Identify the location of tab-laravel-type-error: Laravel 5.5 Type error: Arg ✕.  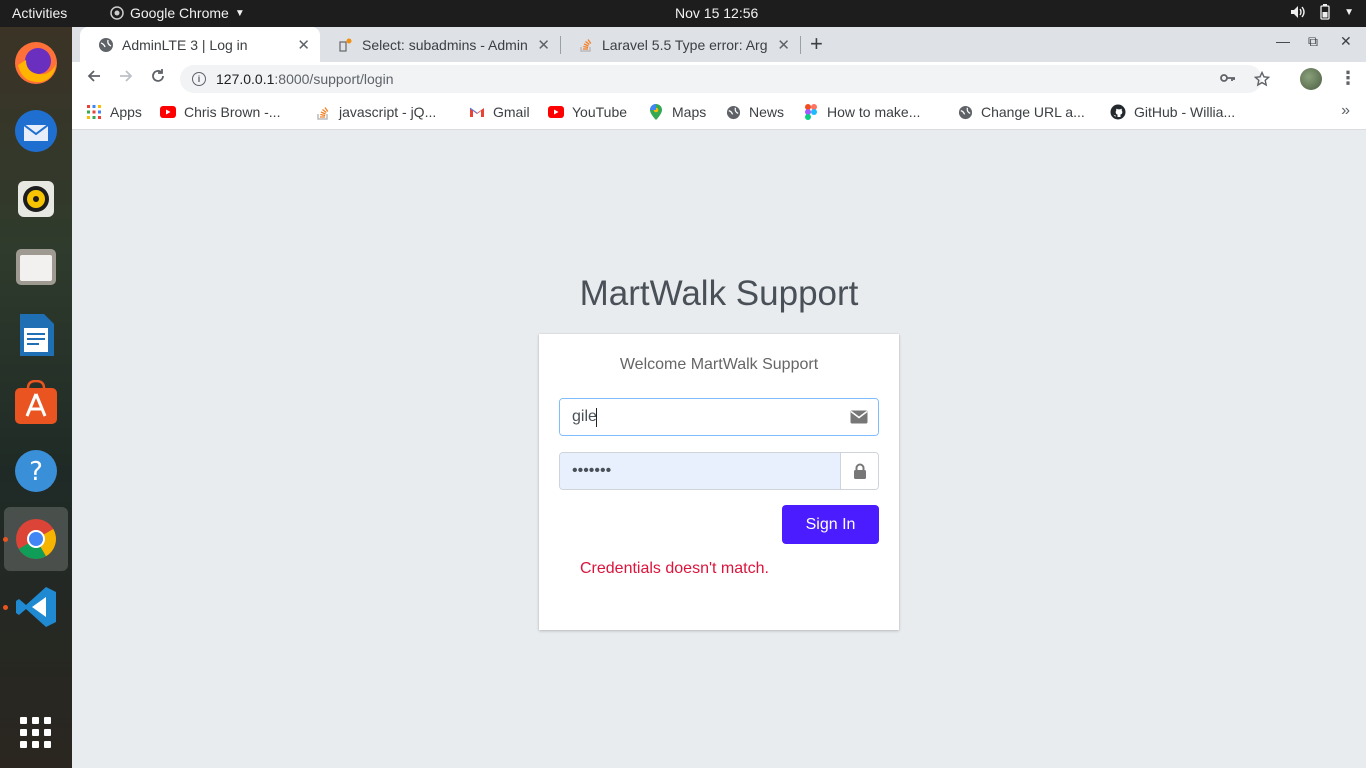
(680, 44).